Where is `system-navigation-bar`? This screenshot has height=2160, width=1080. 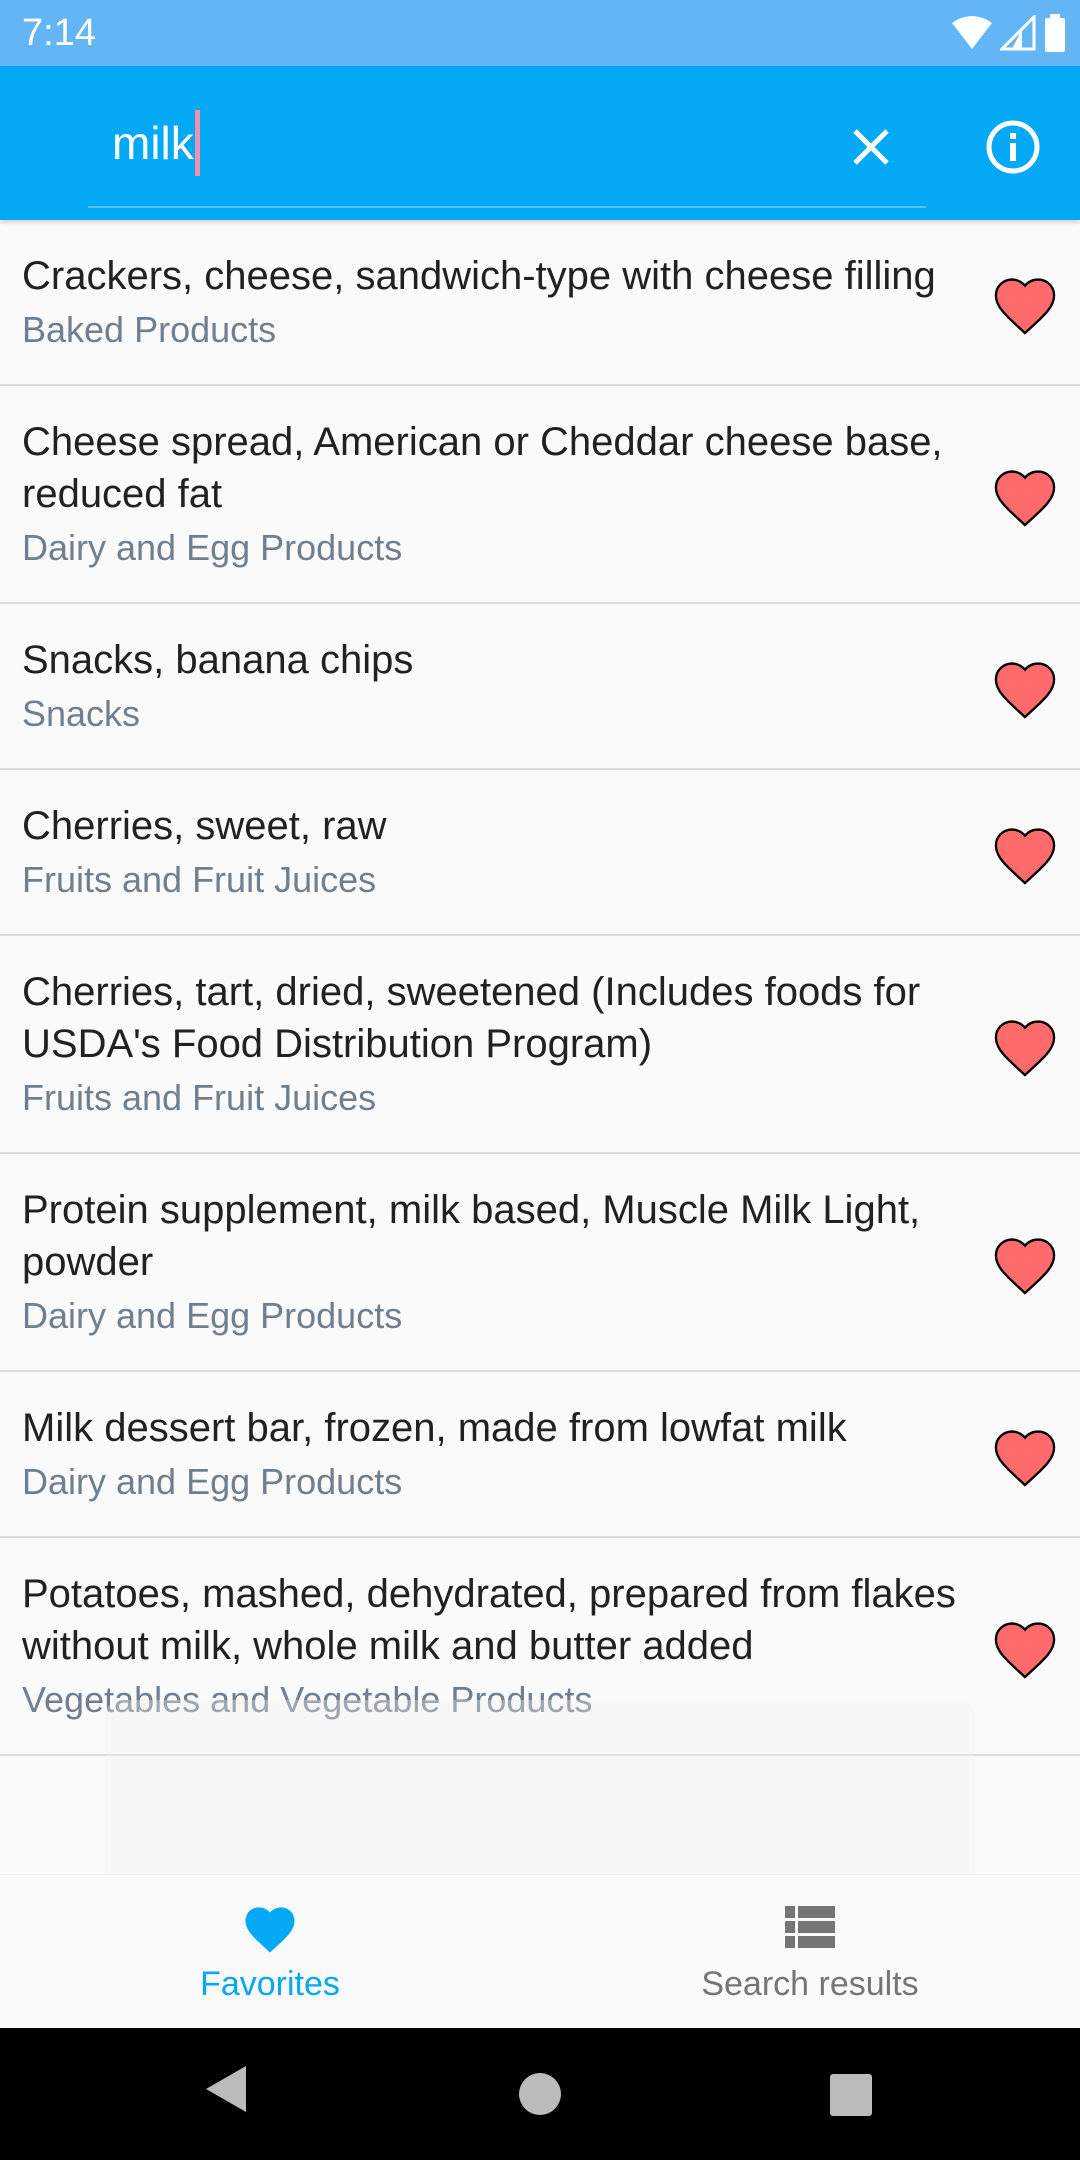 system-navigation-bar is located at coordinates (540, 2094).